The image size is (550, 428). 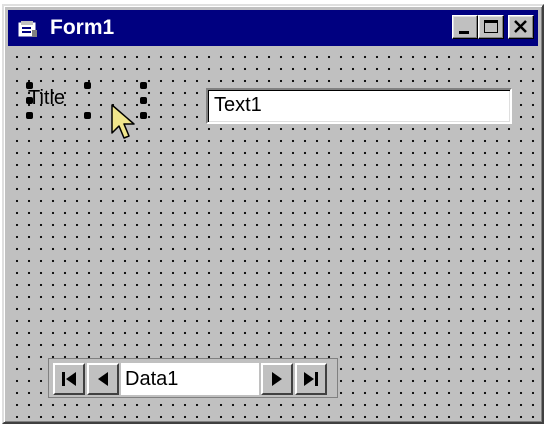 I want to click on resize-handle-top-right, so click(x=143, y=85).